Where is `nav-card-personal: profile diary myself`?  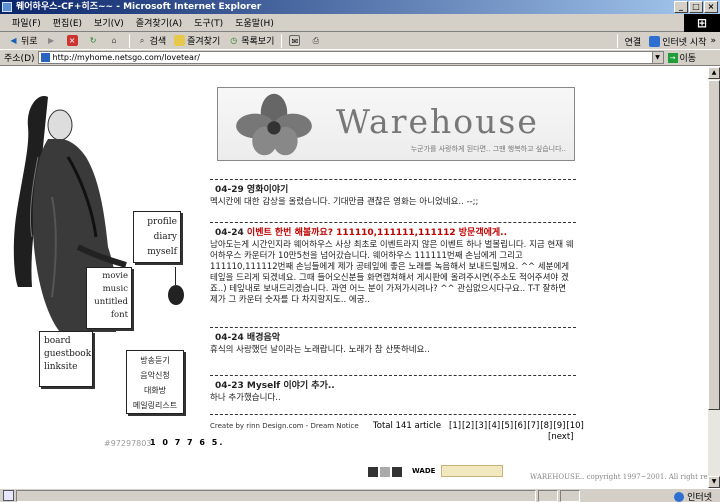
nav-card-personal: profile diary myself is located at coordinates (157, 237).